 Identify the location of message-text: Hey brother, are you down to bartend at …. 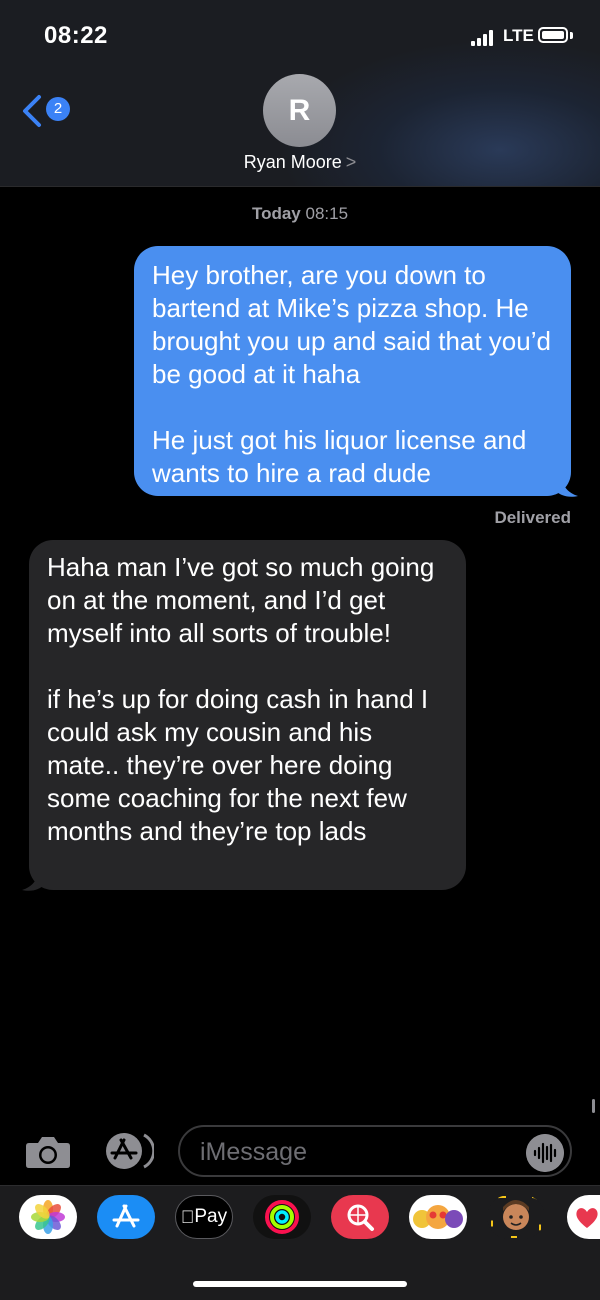
(351, 374).